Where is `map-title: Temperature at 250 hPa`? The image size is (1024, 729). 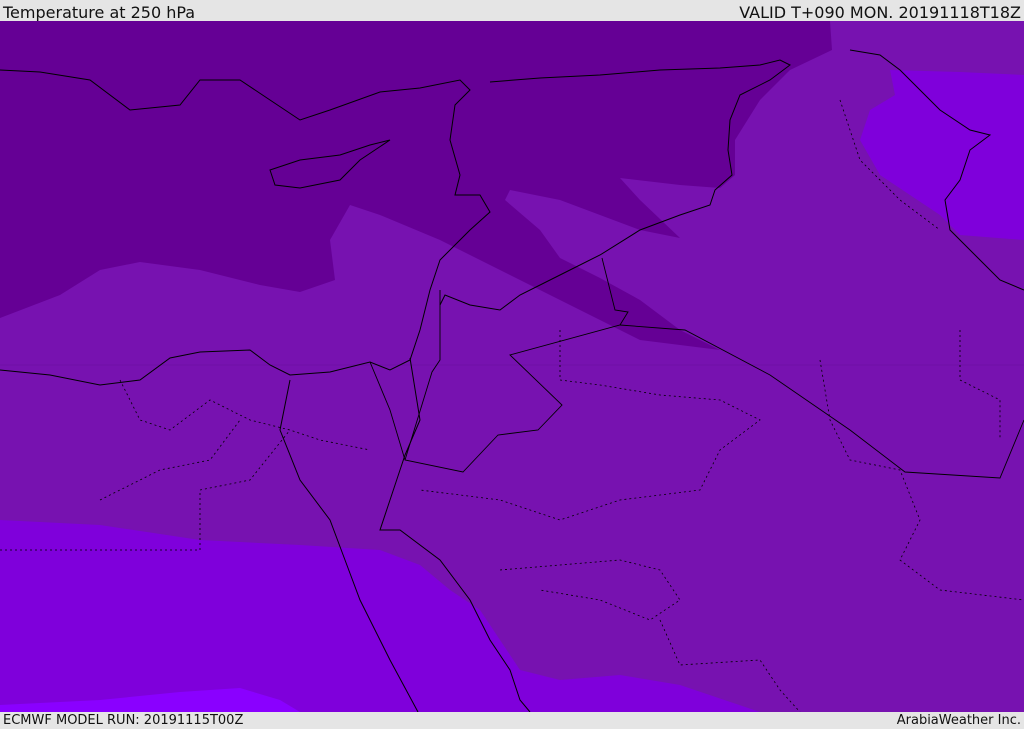
map-title: Temperature at 250 hPa is located at coordinates (99, 12).